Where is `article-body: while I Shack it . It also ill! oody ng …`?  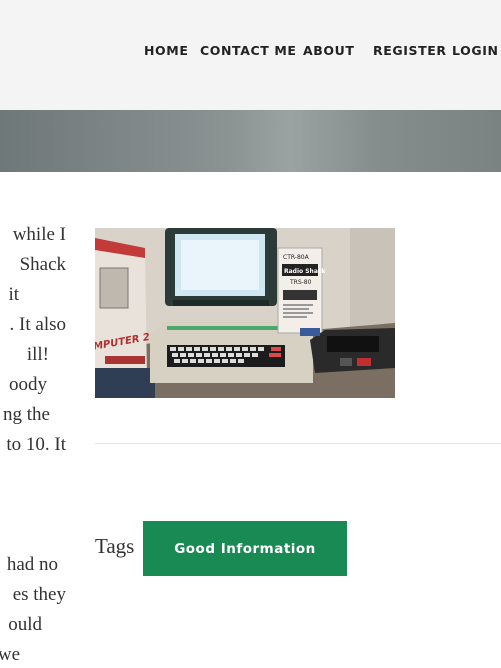 article-body: while I Shack it . It also ill! oody ng … is located at coordinates (35, 446).